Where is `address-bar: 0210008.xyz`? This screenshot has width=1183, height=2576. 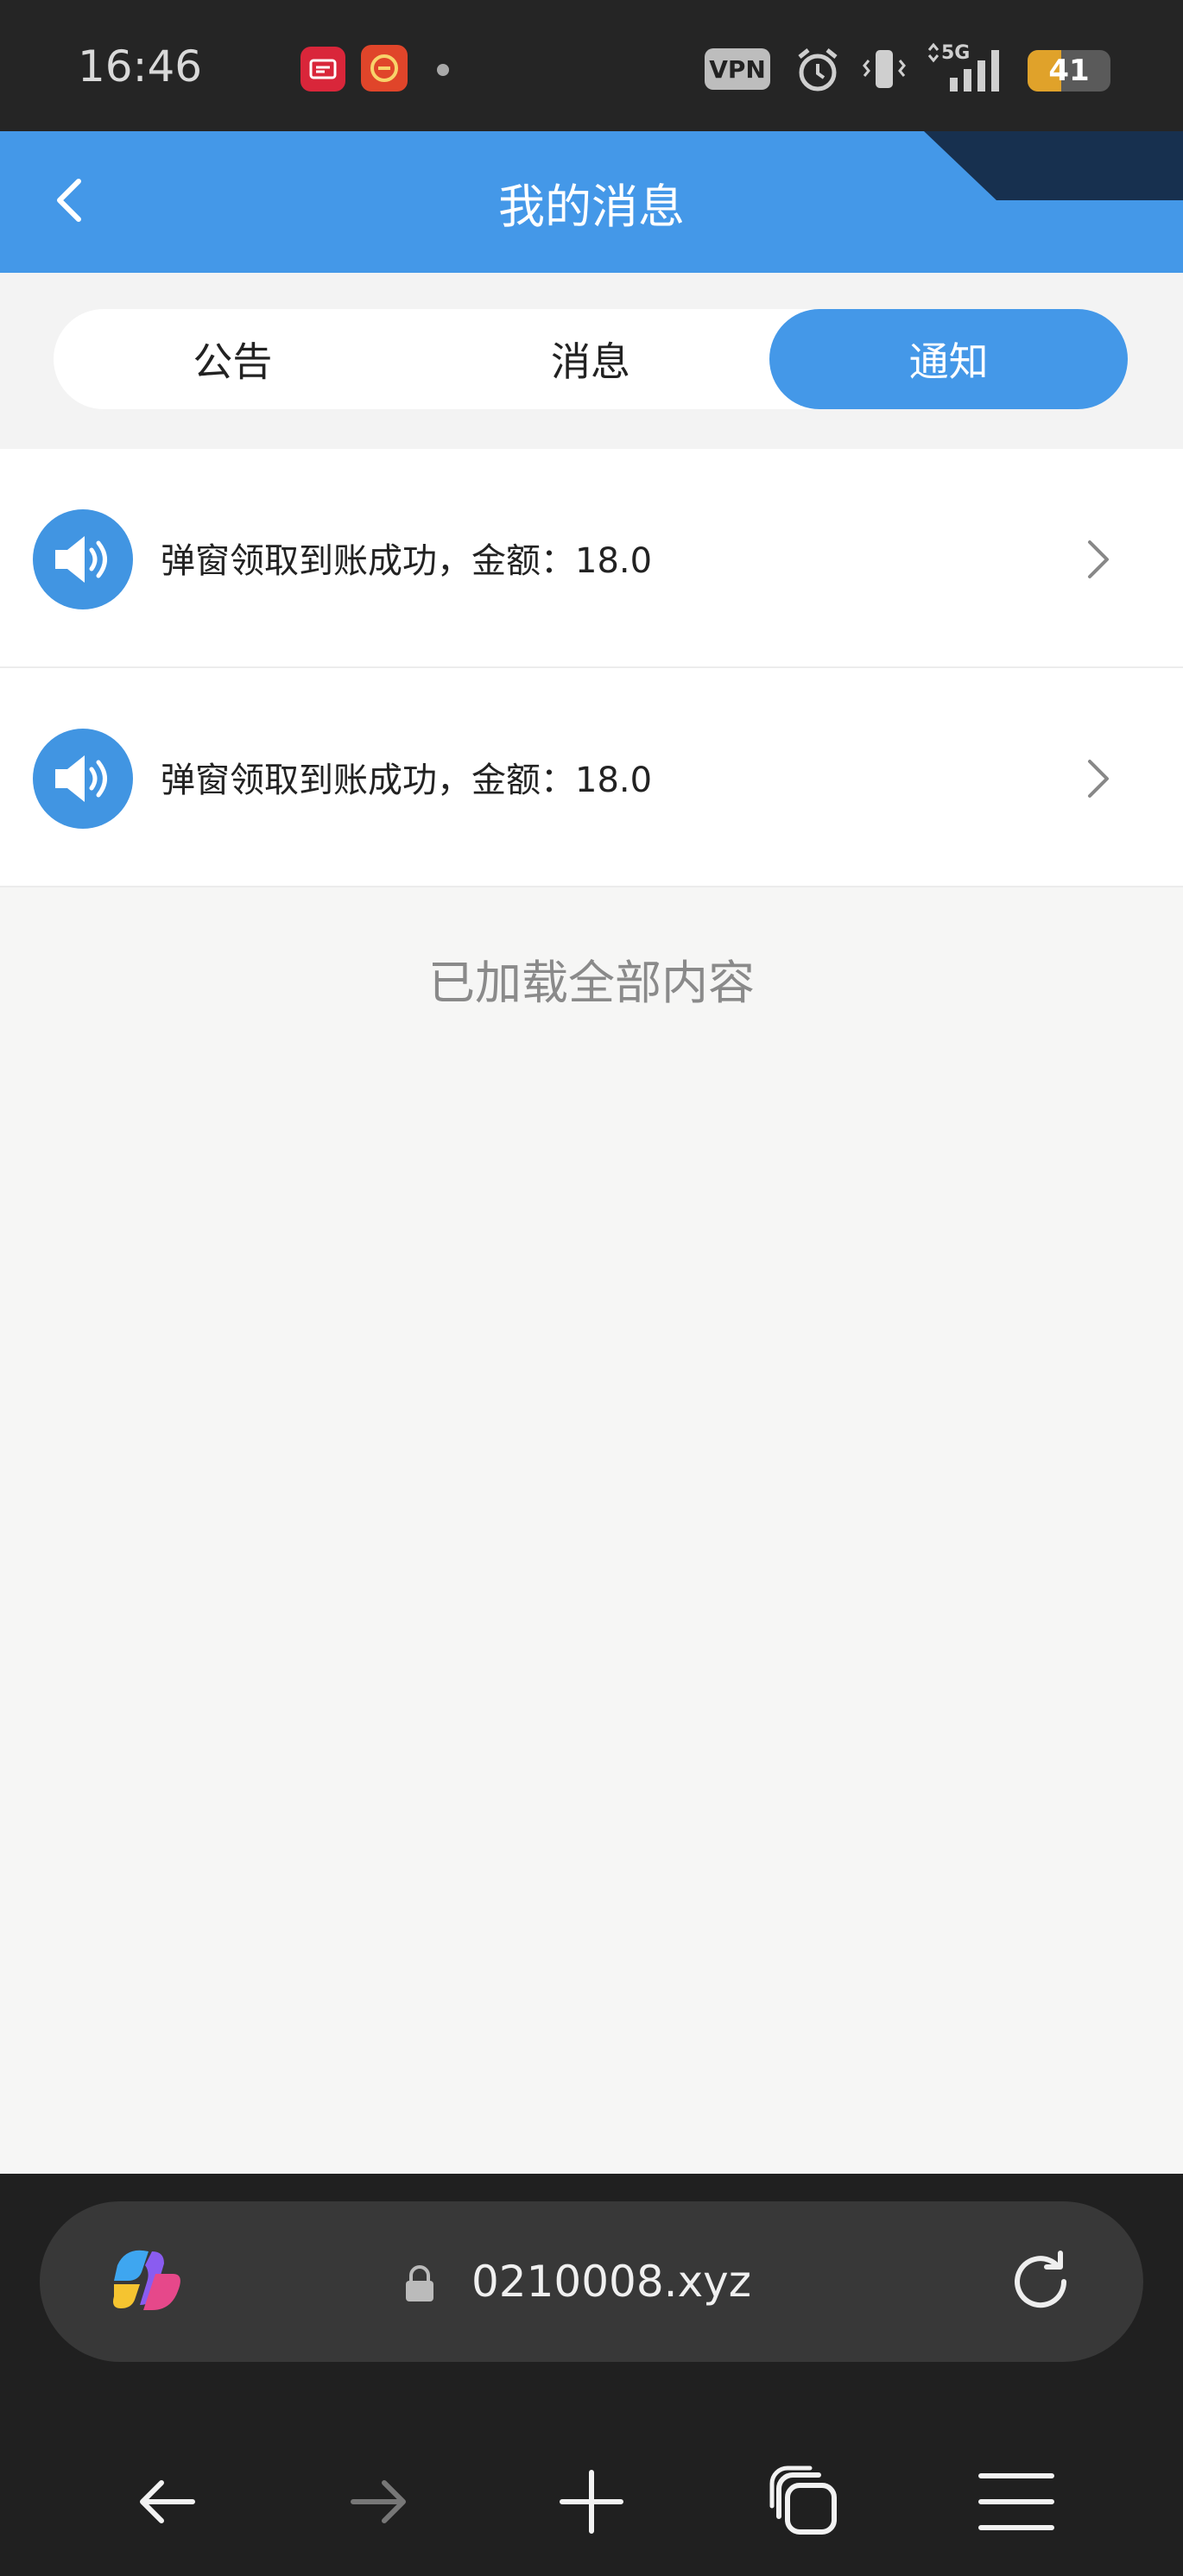
address-bar: 0210008.xyz is located at coordinates (591, 2281).